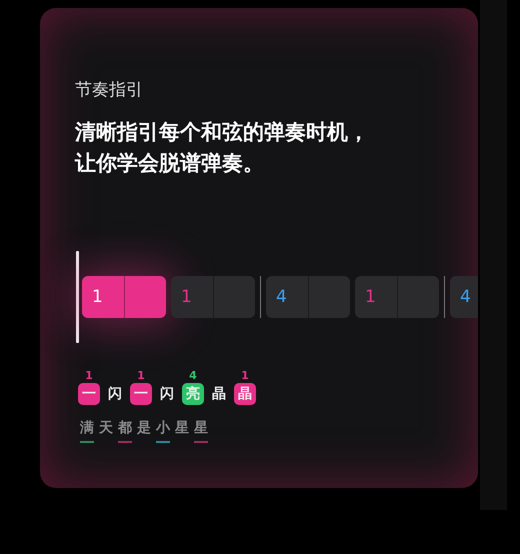  I want to click on lyric-char: 天, so click(106, 428).